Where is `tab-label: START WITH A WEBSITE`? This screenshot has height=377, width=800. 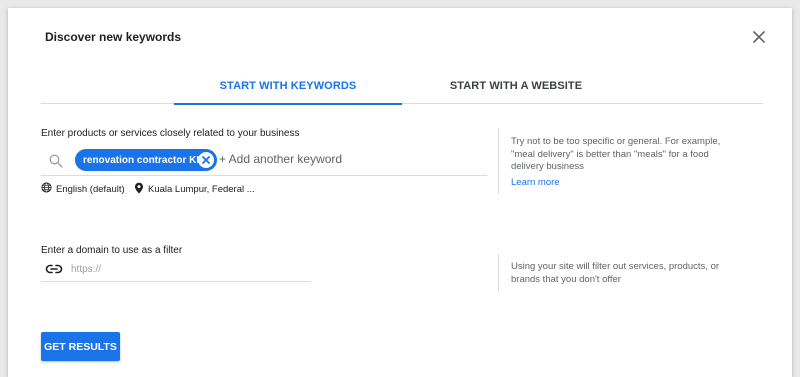
tab-label: START WITH A WEBSITE is located at coordinates (516, 86).